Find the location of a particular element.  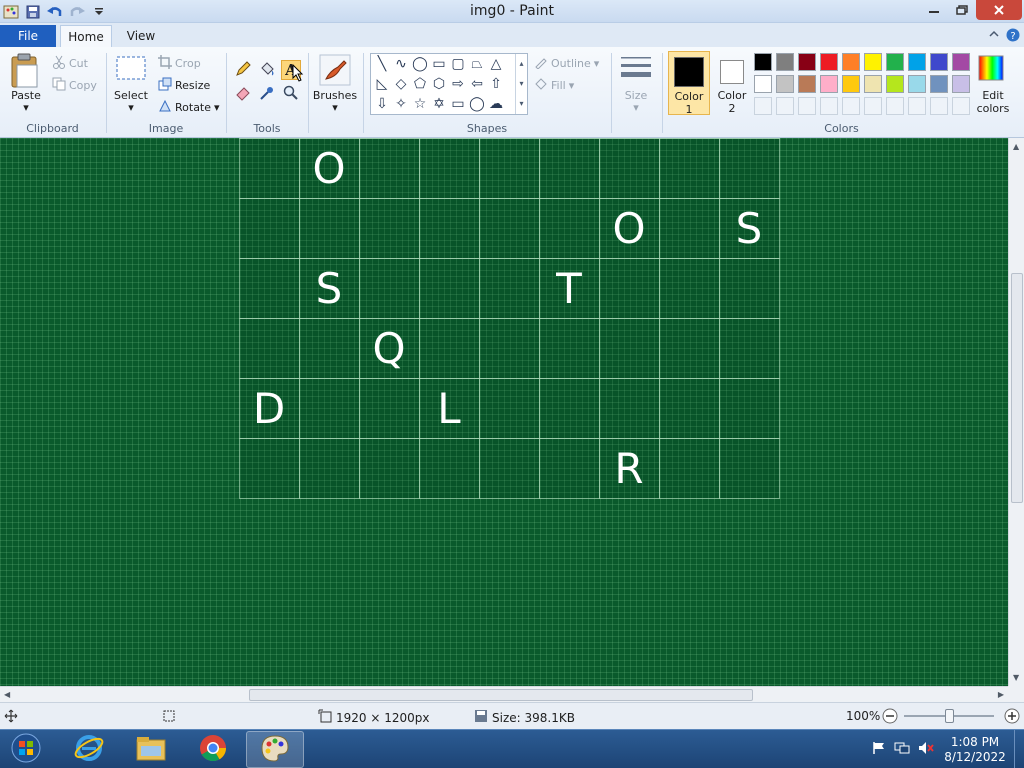

zoom-in-button is located at coordinates (1012, 716).